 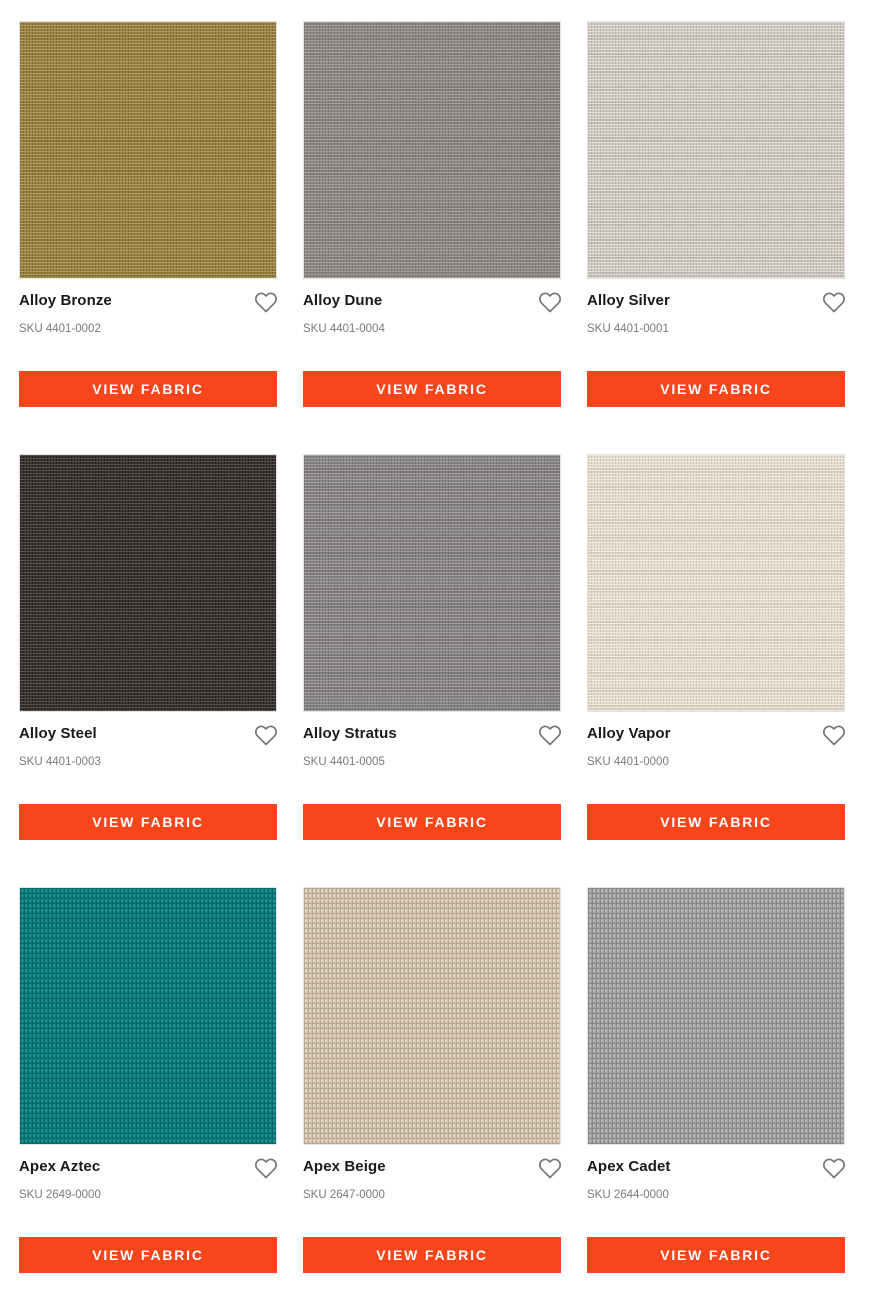 What do you see at coordinates (342, 300) in the screenshot?
I see `fabric-name: Alloy Dune` at bounding box center [342, 300].